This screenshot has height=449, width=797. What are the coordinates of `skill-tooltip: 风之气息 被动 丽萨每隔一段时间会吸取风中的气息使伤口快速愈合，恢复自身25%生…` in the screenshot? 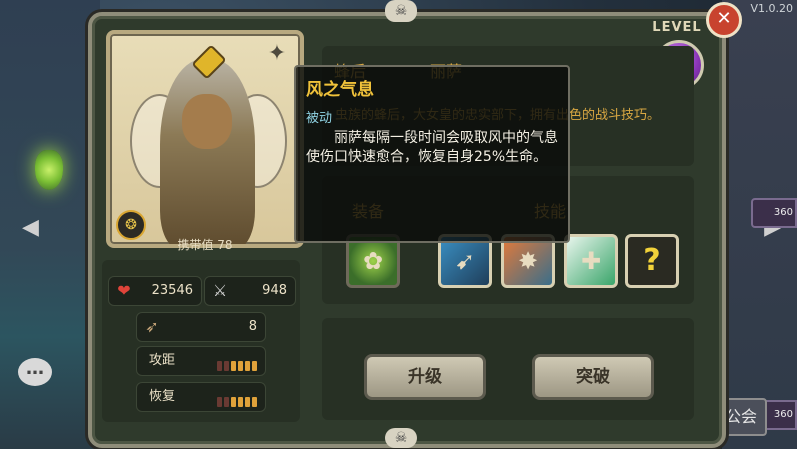 It's located at (432, 154).